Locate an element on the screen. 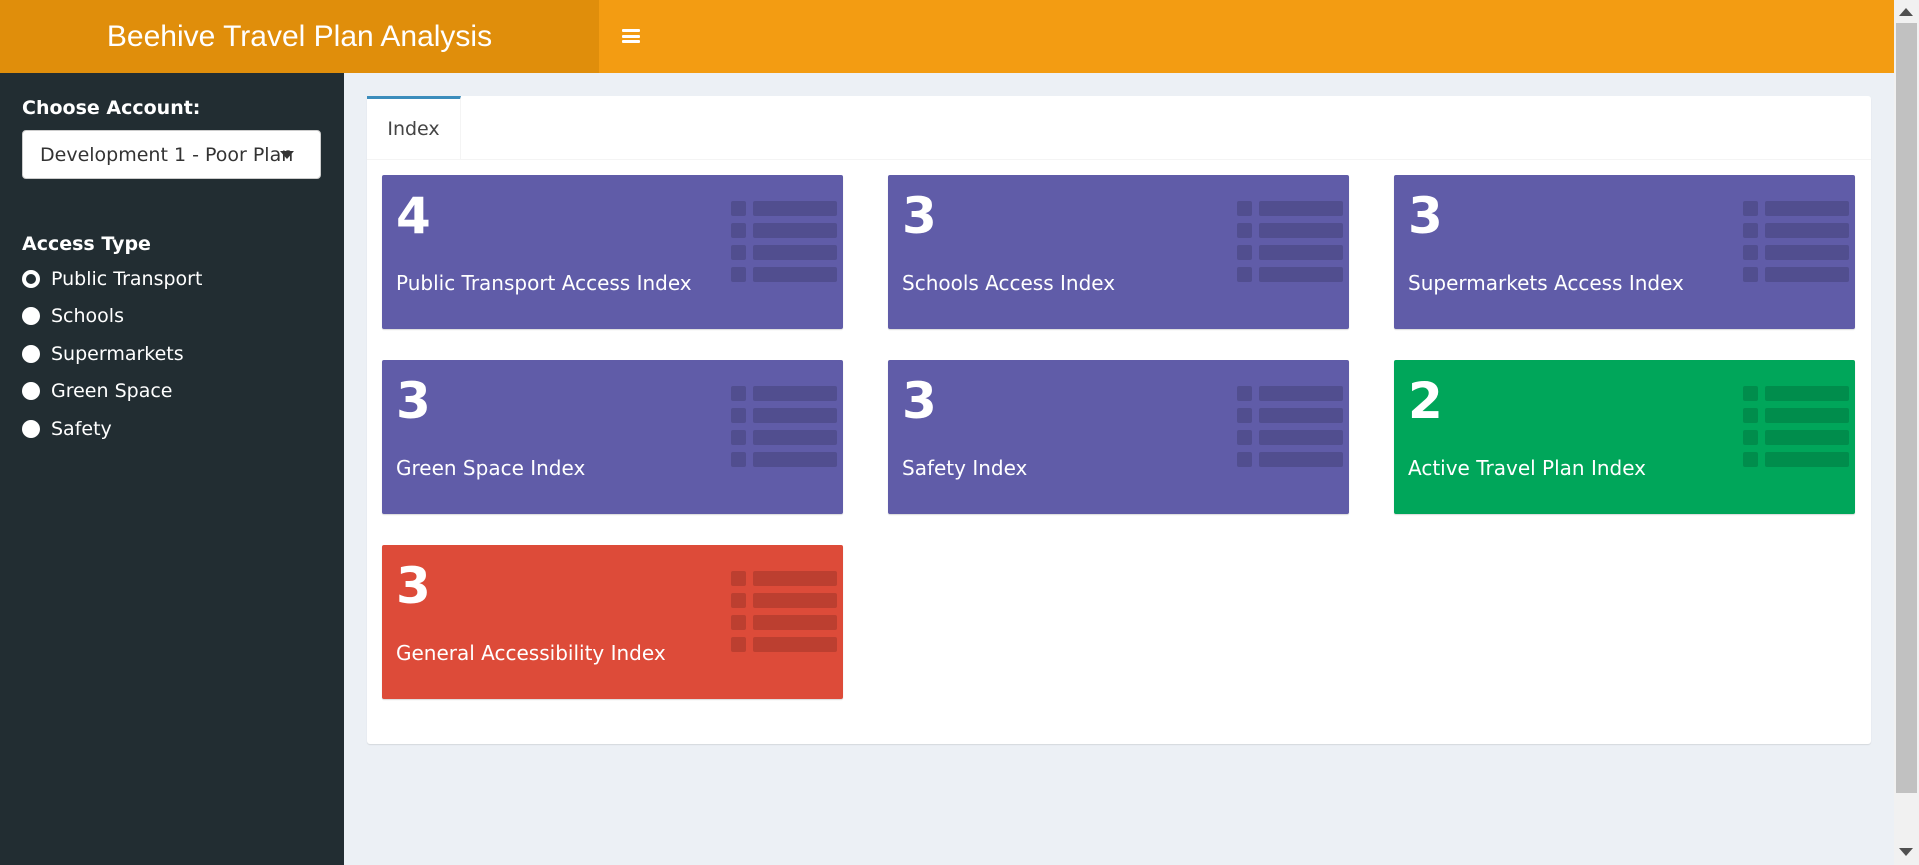  radio-label: Public Transport is located at coordinates (127, 279).